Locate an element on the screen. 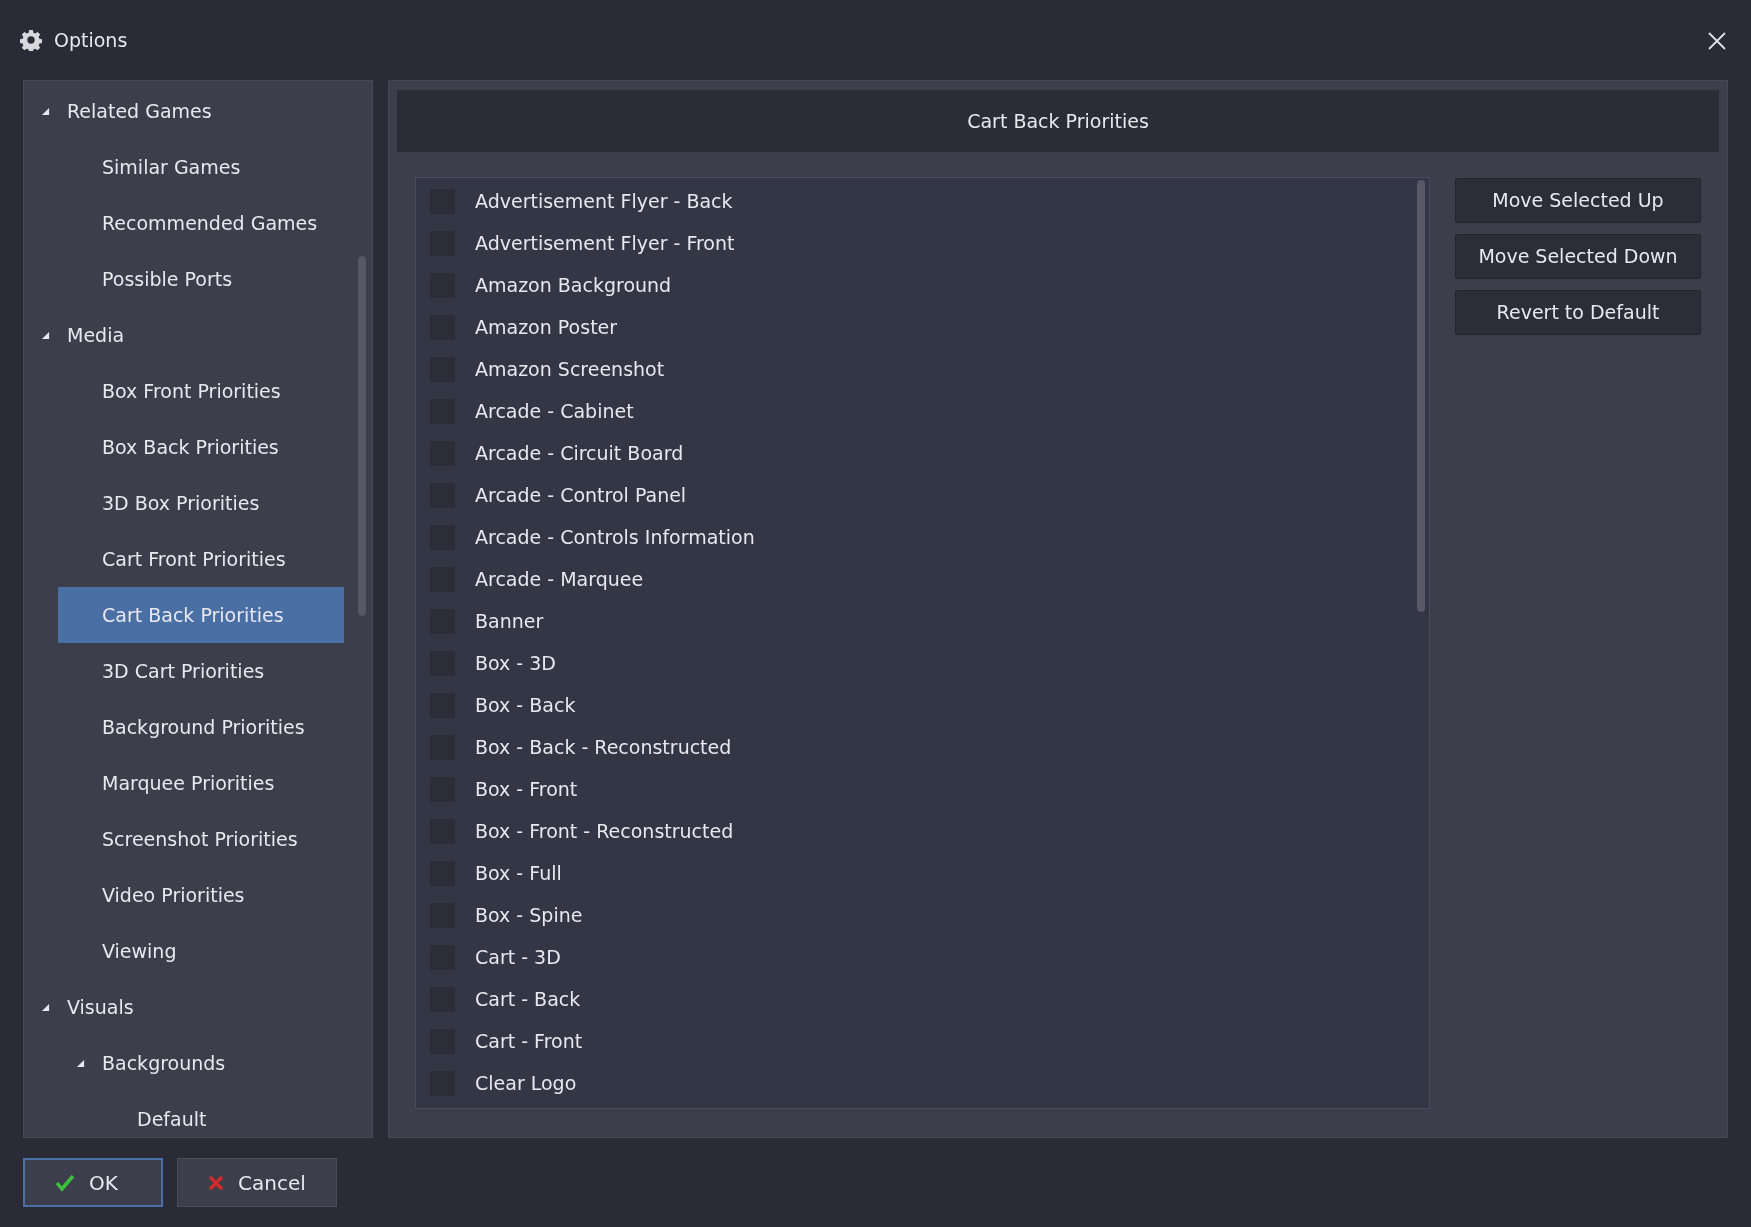 The width and height of the screenshot is (1751, 1227). ok-button: OK is located at coordinates (93, 1182).